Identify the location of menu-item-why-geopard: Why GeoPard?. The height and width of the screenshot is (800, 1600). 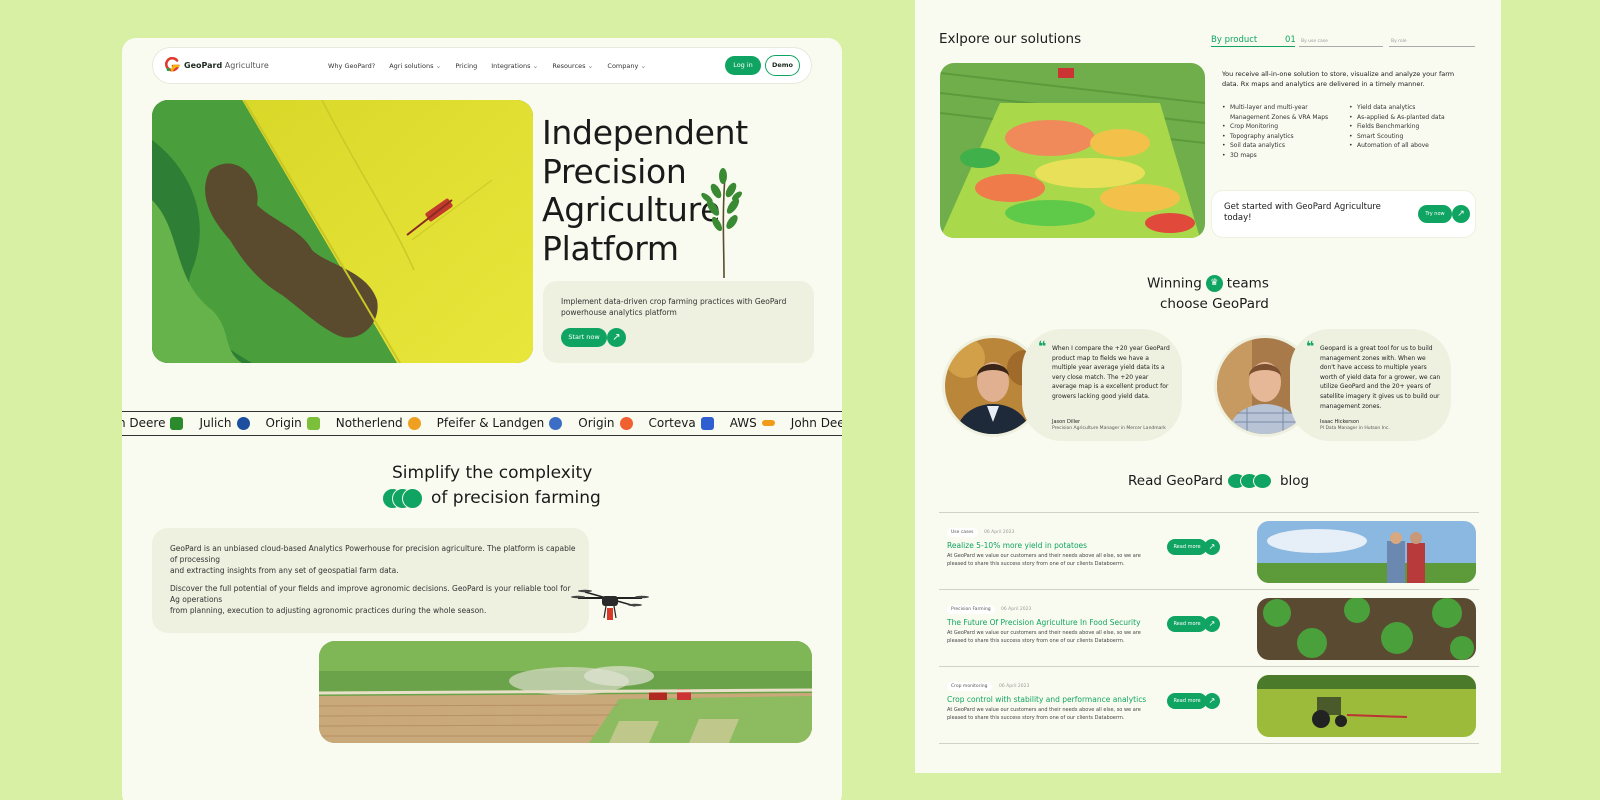
(351, 66).